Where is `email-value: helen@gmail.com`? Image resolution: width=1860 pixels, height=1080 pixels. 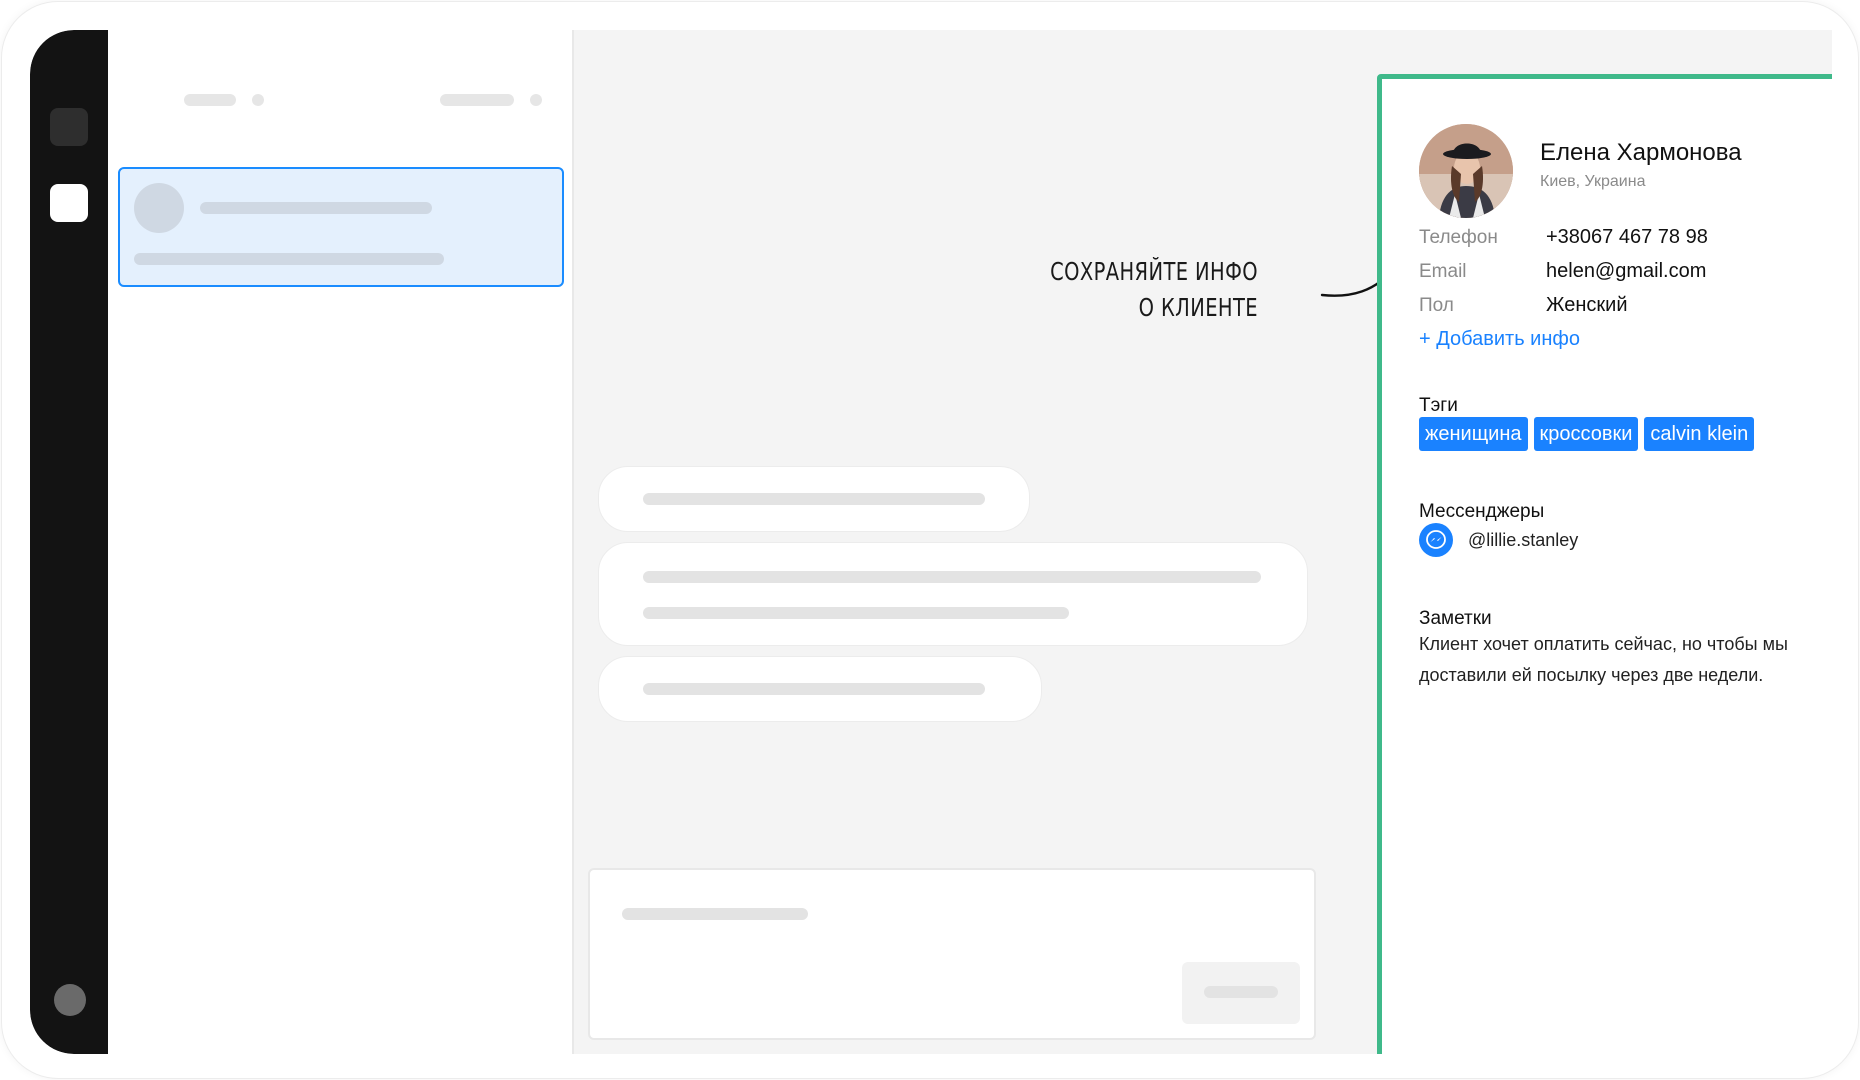 email-value: helen@gmail.com is located at coordinates (1626, 271).